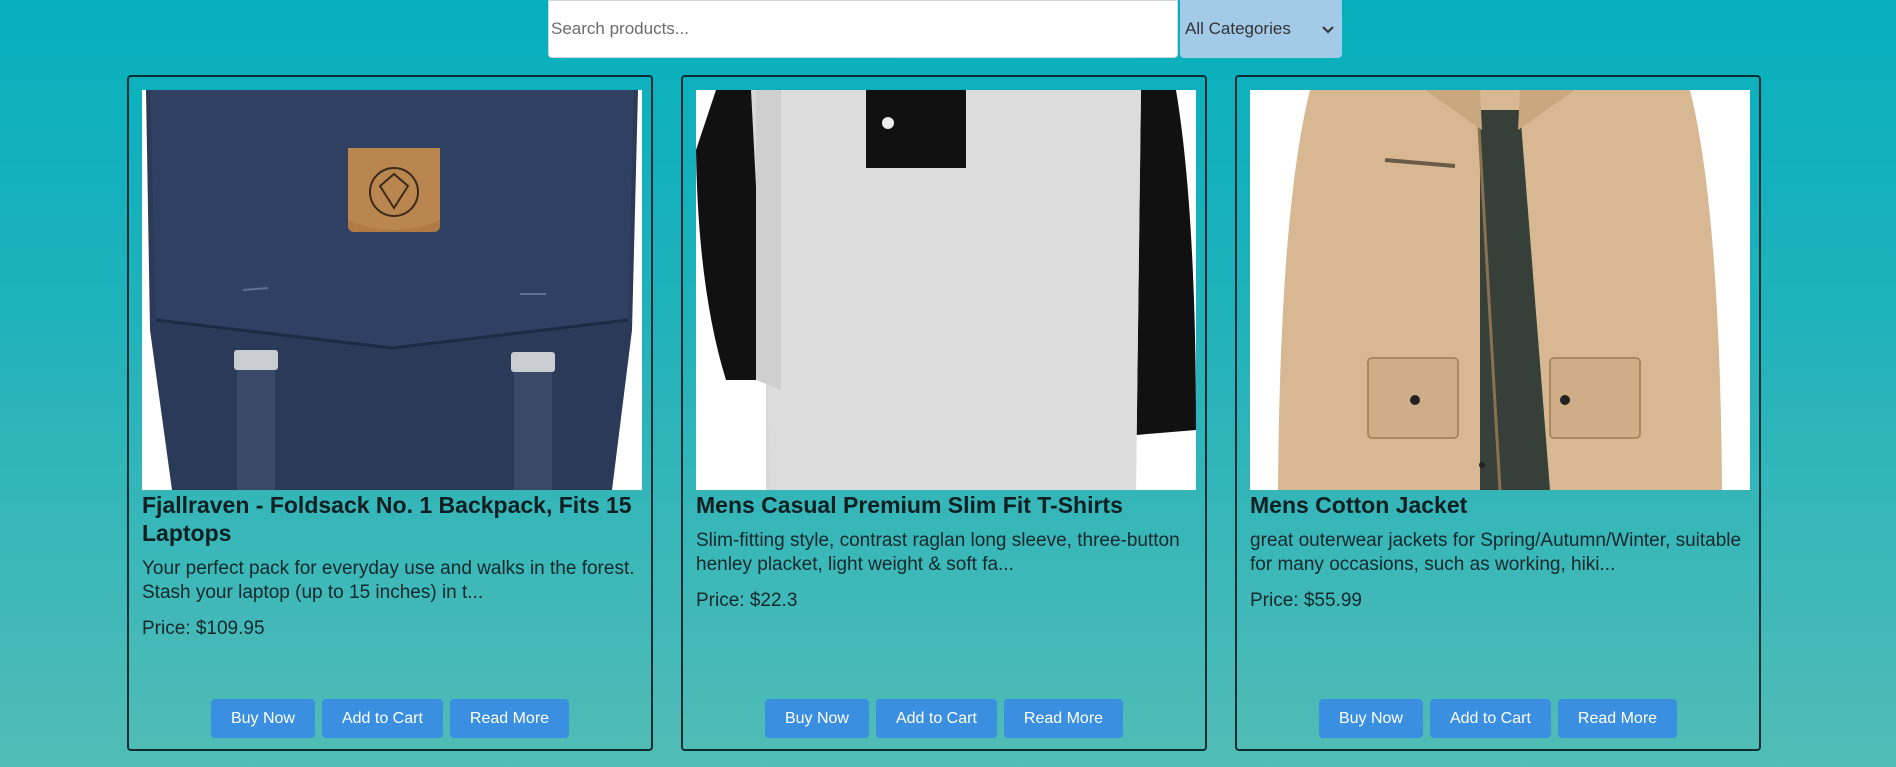 Image resolution: width=1896 pixels, height=767 pixels. What do you see at coordinates (1328, 30) in the screenshot?
I see `chevron-down-icon` at bounding box center [1328, 30].